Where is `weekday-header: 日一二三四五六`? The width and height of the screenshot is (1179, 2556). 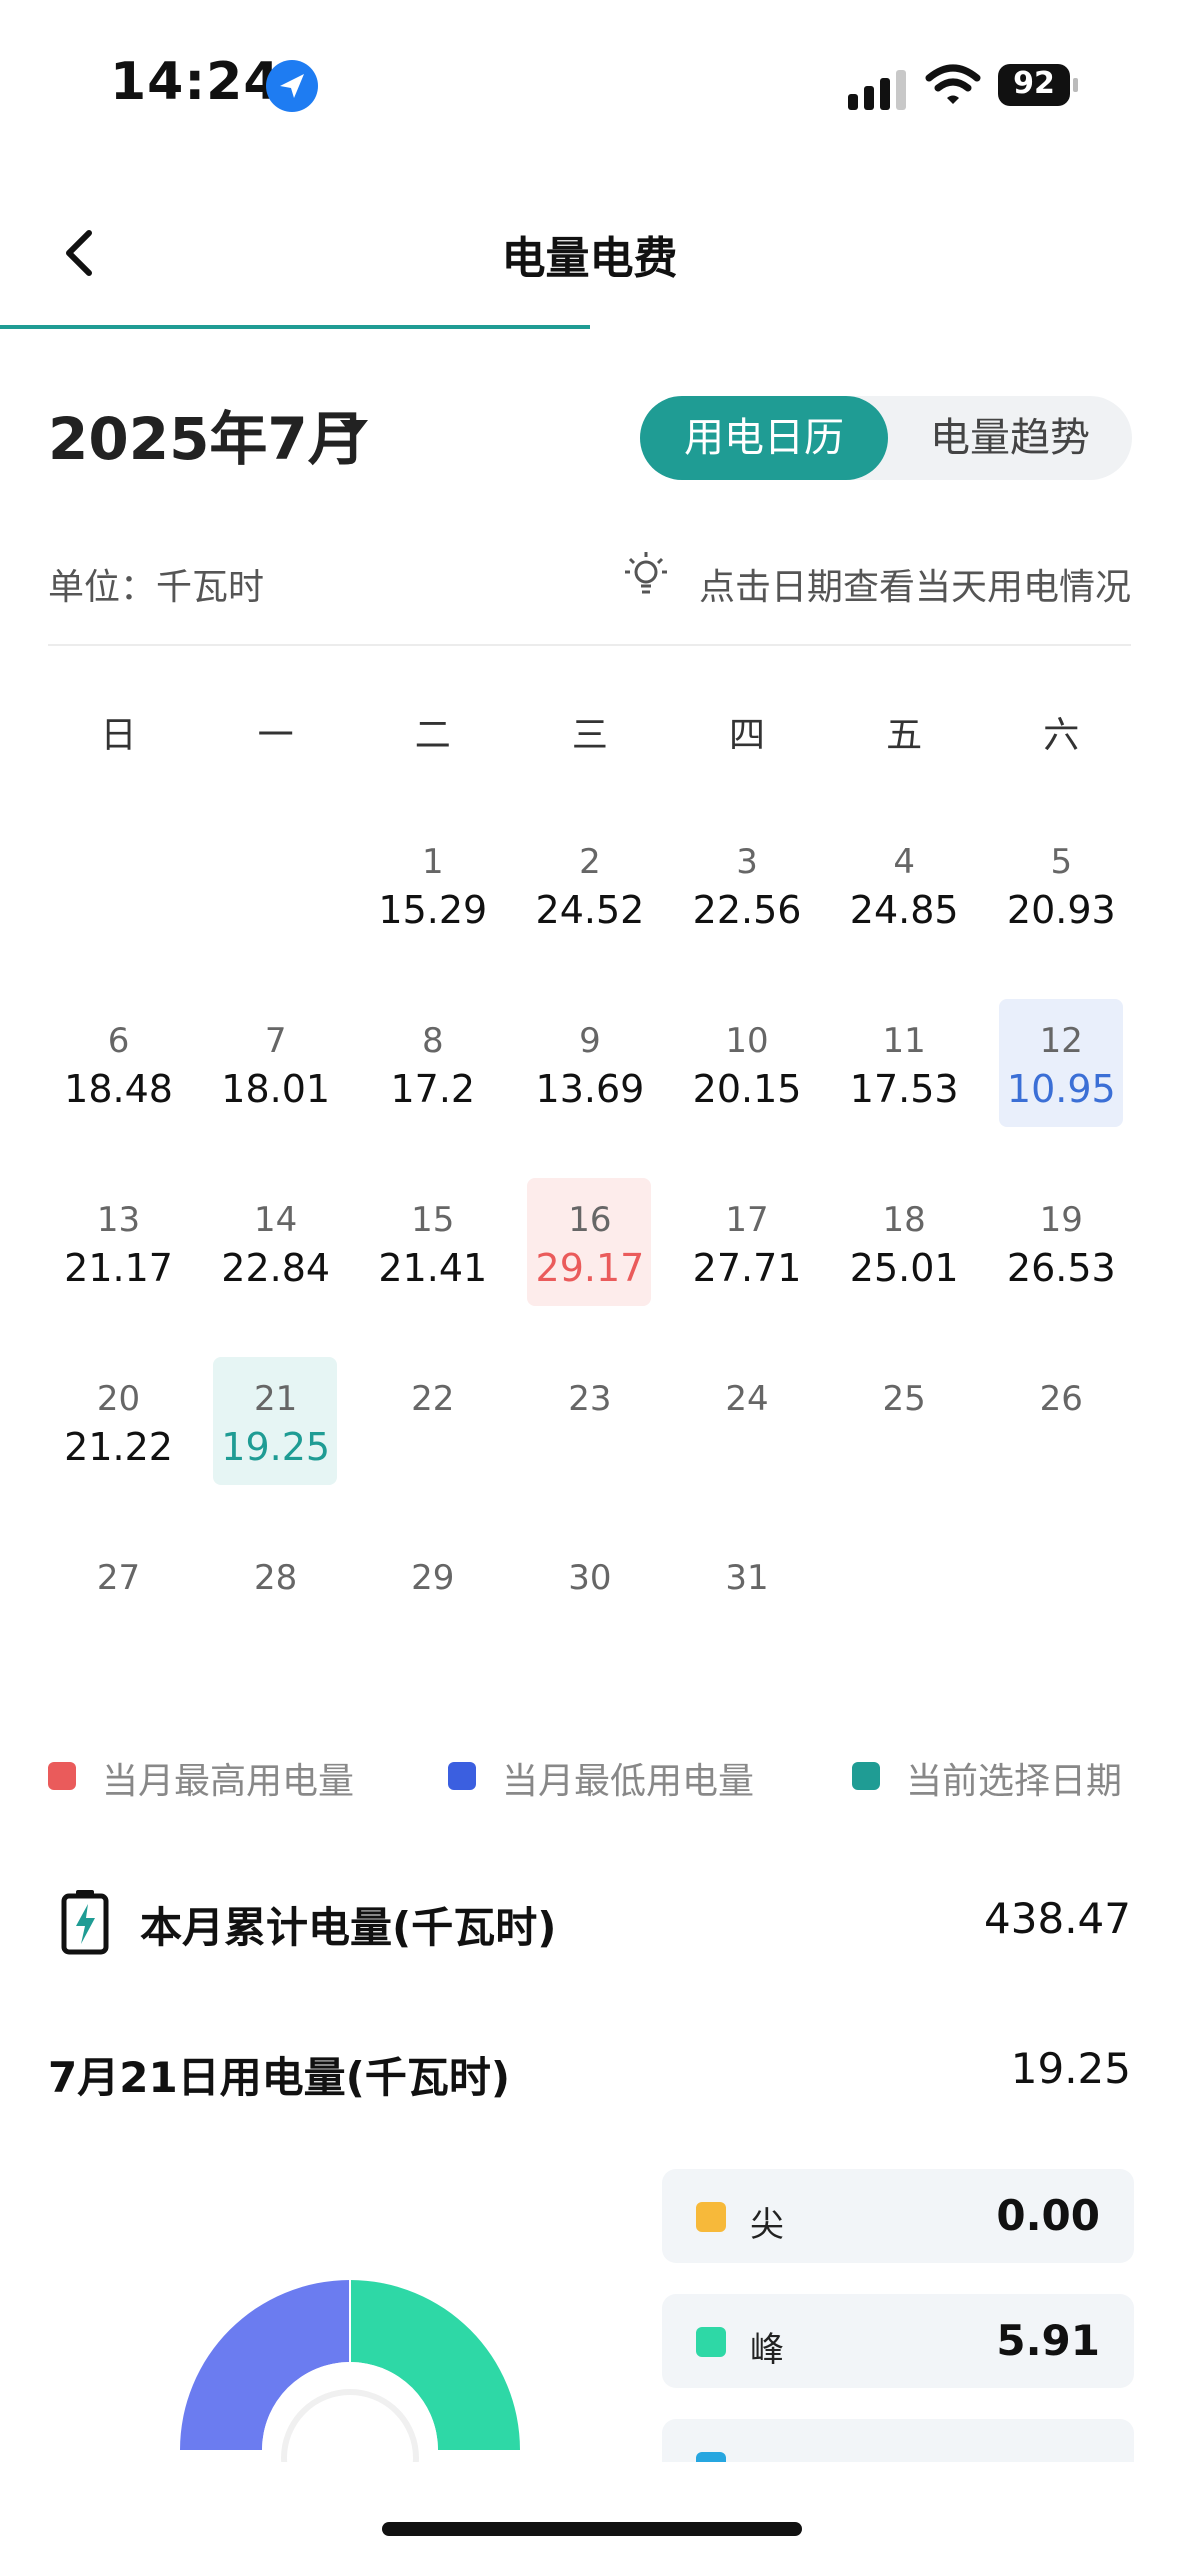
weekday-header: 日一二三四五六 is located at coordinates (590, 736).